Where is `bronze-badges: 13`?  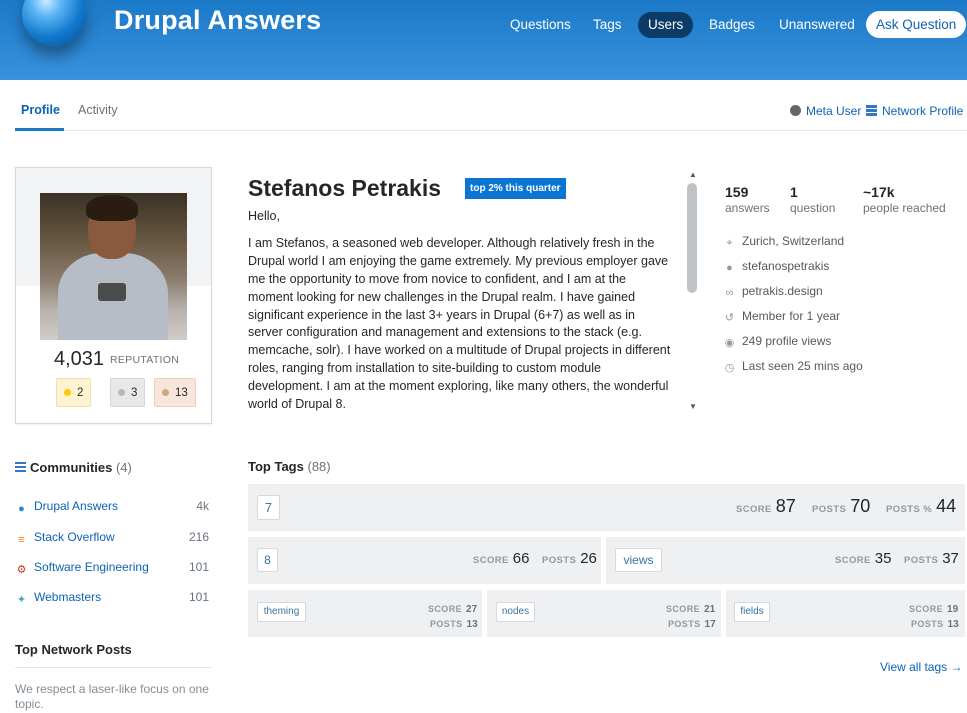 bronze-badges: 13 is located at coordinates (175, 392).